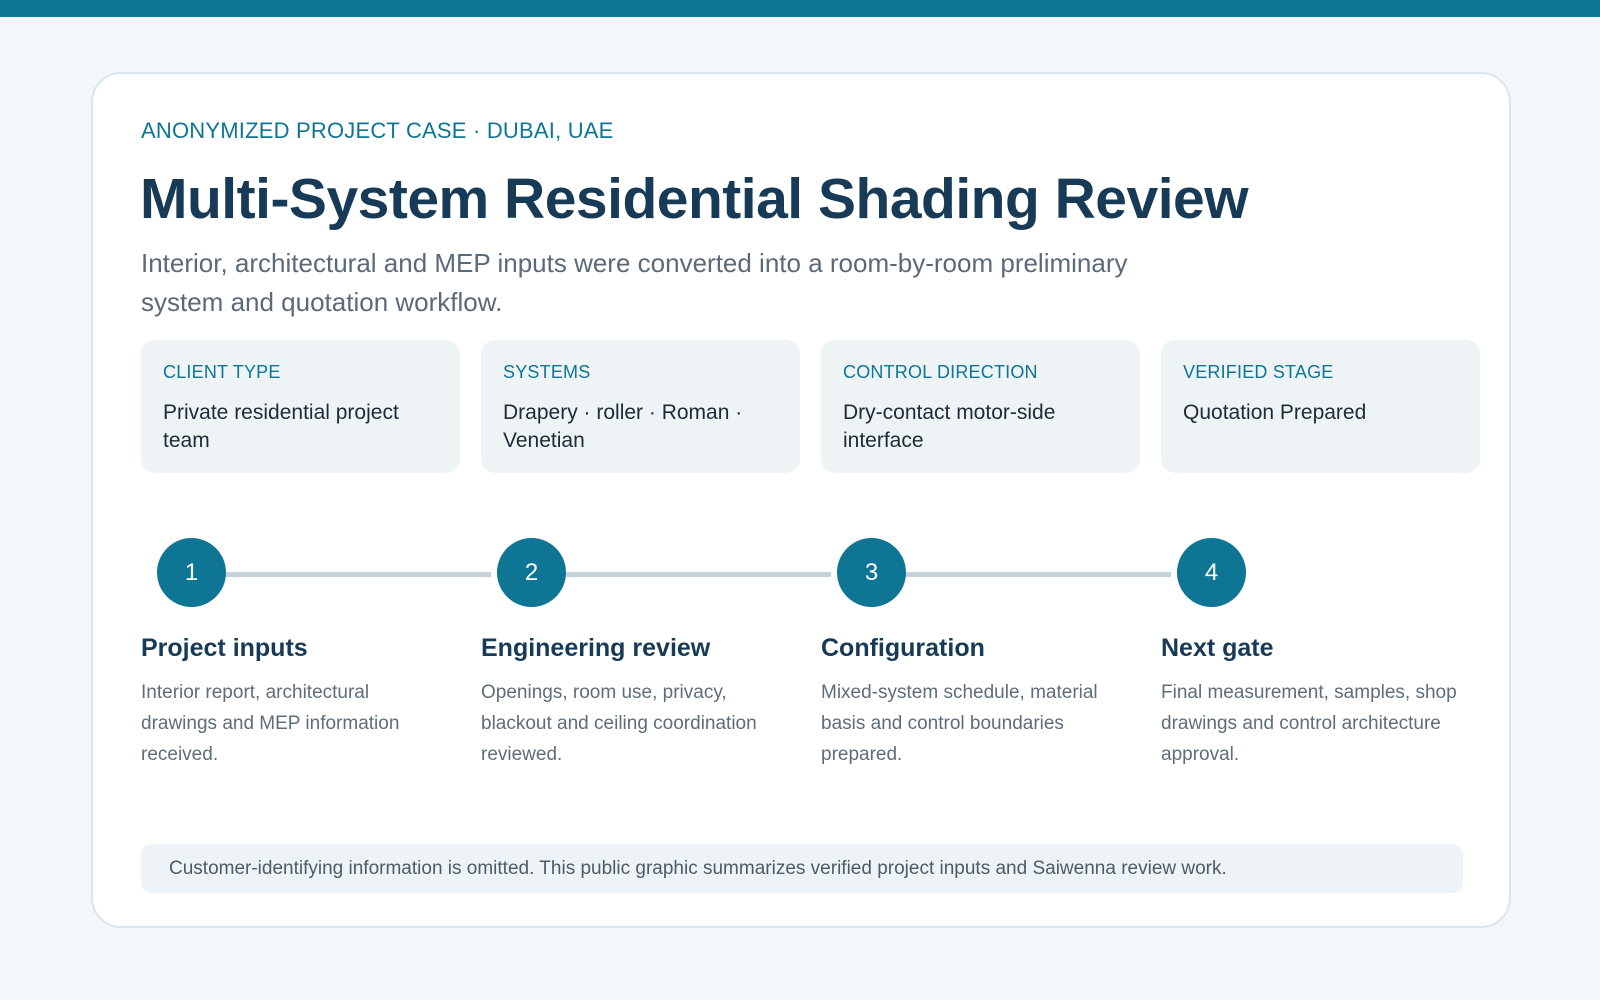 The image size is (1600, 1000). I want to click on fact-label: CLIENT TYPE, so click(222, 372).